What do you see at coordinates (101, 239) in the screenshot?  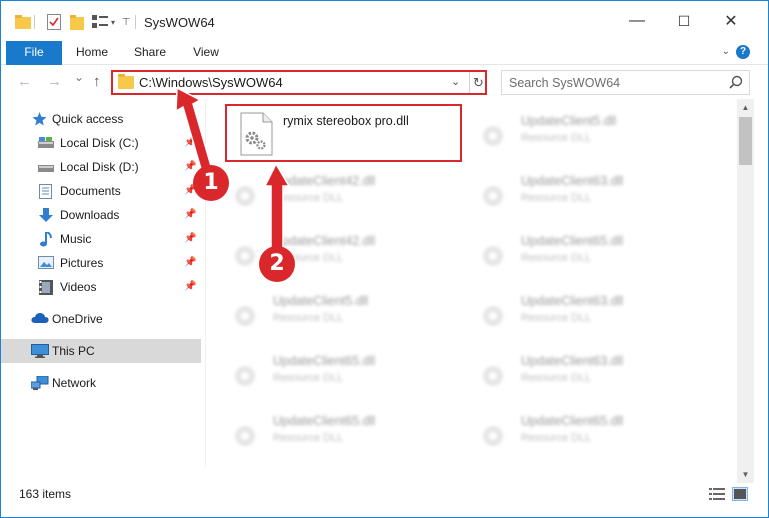 I see `sidebar-item-music: Music 📌` at bounding box center [101, 239].